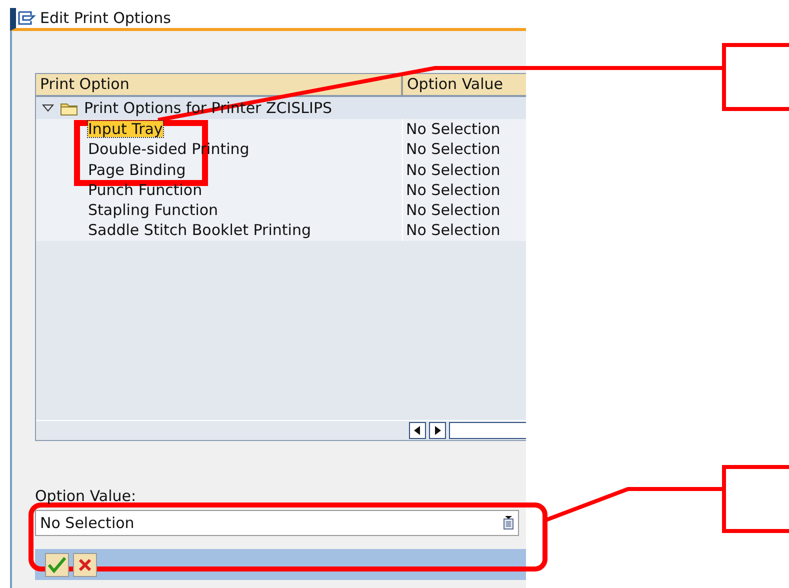 The width and height of the screenshot is (789, 588). I want to click on checkmark-icon, so click(57, 564).